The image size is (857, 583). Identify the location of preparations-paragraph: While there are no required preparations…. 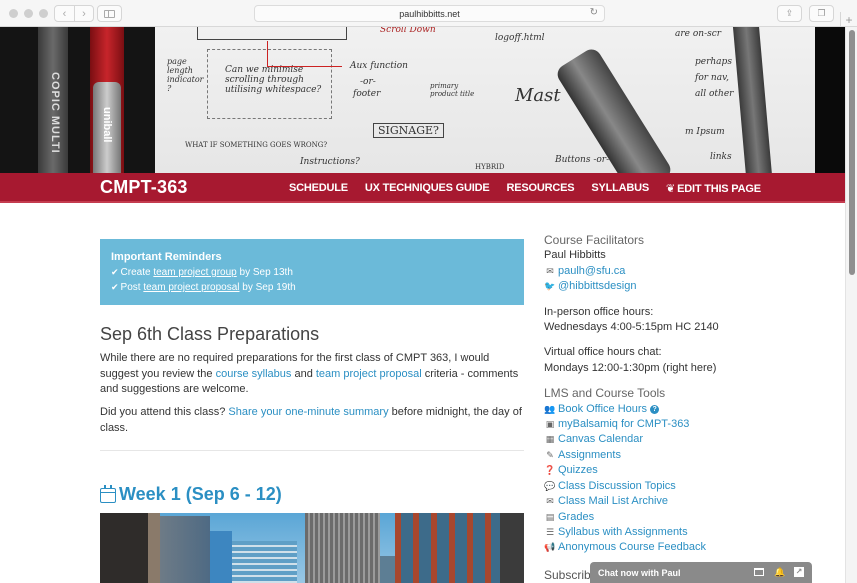
(312, 374).